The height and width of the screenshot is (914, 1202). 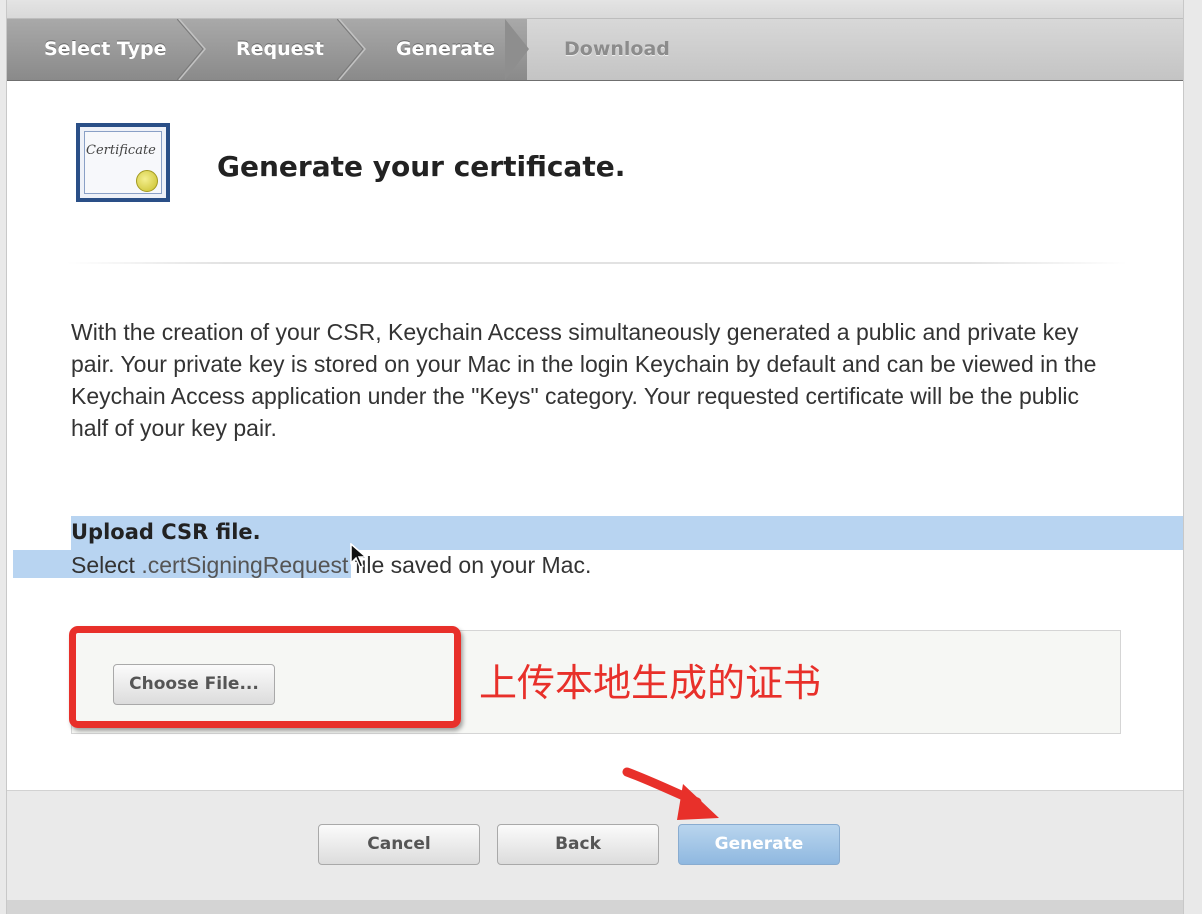 I want to click on cancel-button: Cancel, so click(x=399, y=844).